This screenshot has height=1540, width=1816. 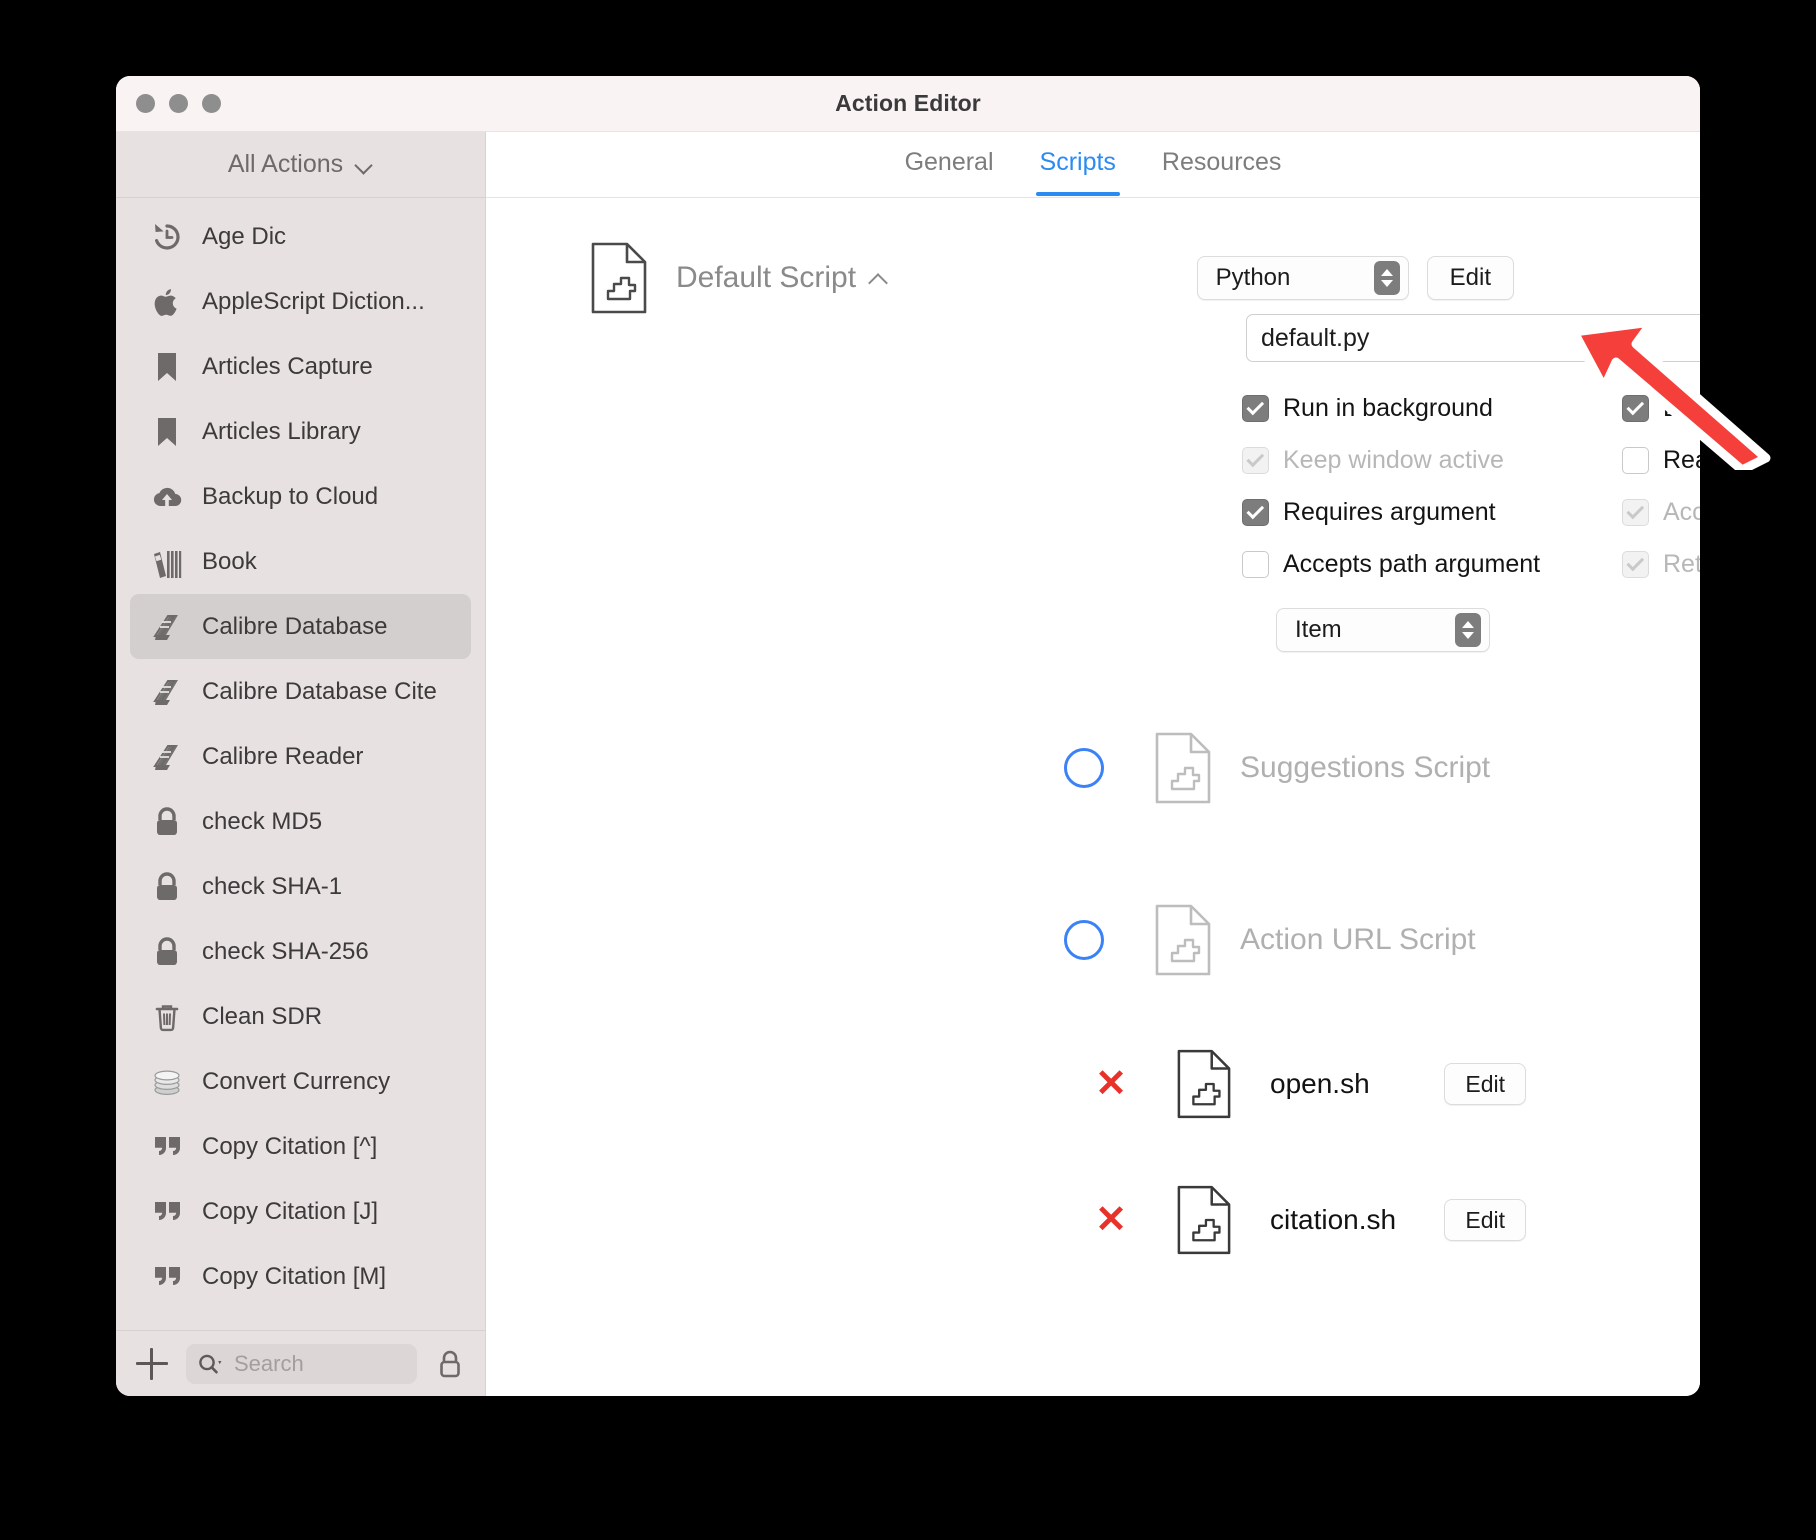 What do you see at coordinates (283, 756) in the screenshot?
I see `sidebar-item-label: Calibre Reader` at bounding box center [283, 756].